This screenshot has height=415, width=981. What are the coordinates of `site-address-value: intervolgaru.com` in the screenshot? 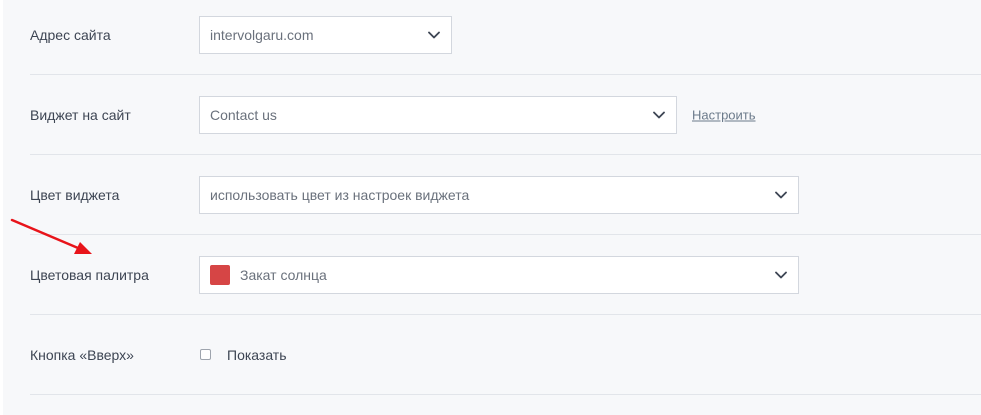 It's located at (262, 34).